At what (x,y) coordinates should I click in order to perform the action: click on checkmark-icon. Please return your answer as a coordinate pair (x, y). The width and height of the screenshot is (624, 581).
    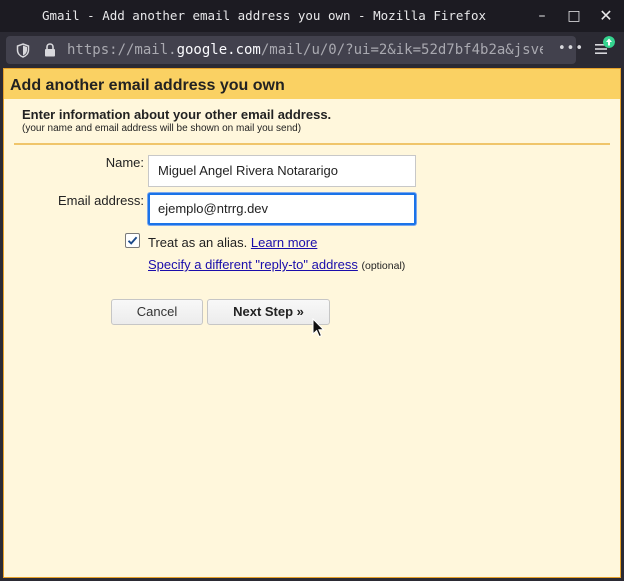
    Looking at the image, I should click on (132, 240).